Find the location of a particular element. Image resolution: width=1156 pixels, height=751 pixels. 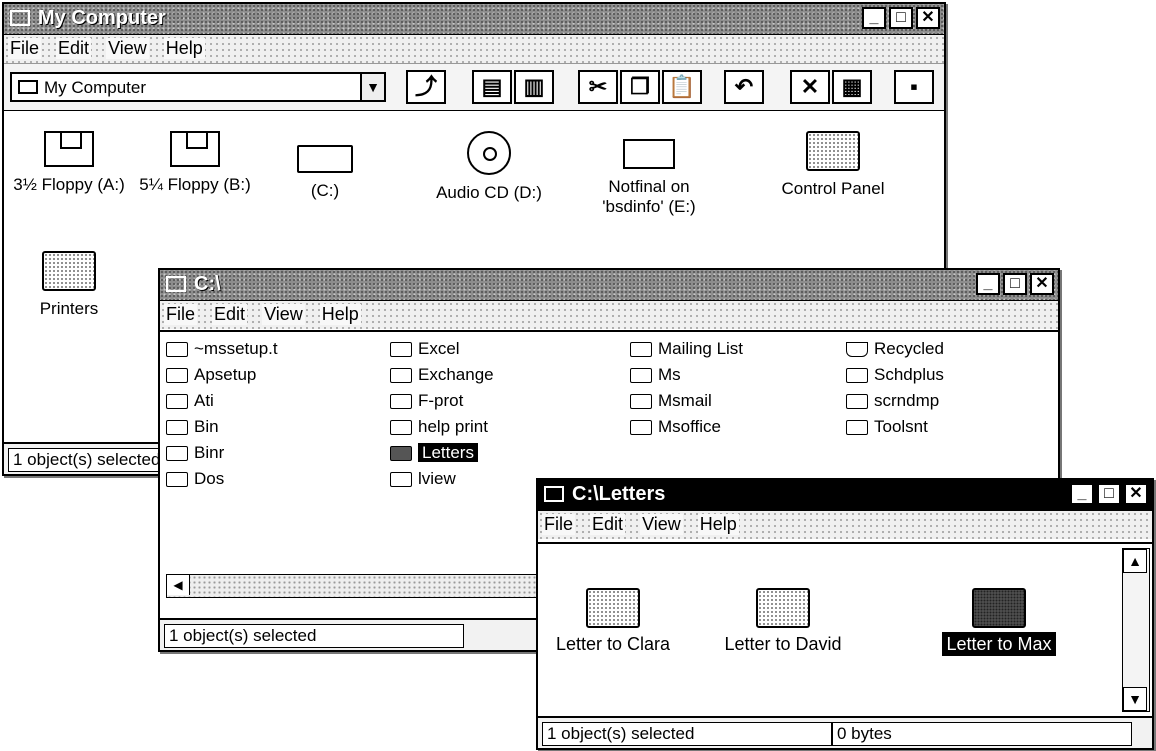

address-value: My Computer is located at coordinates (95, 87).